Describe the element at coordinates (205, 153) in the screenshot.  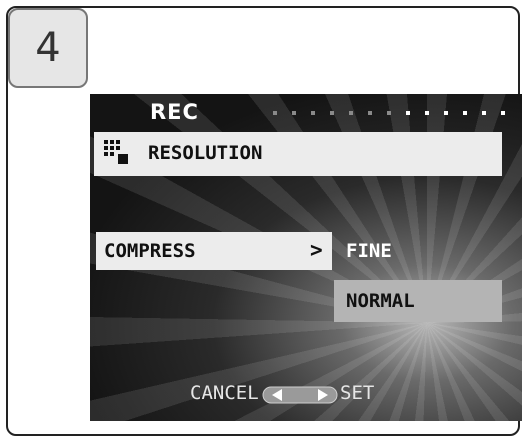
I see `menu-item-label: RESOLUTION` at that location.